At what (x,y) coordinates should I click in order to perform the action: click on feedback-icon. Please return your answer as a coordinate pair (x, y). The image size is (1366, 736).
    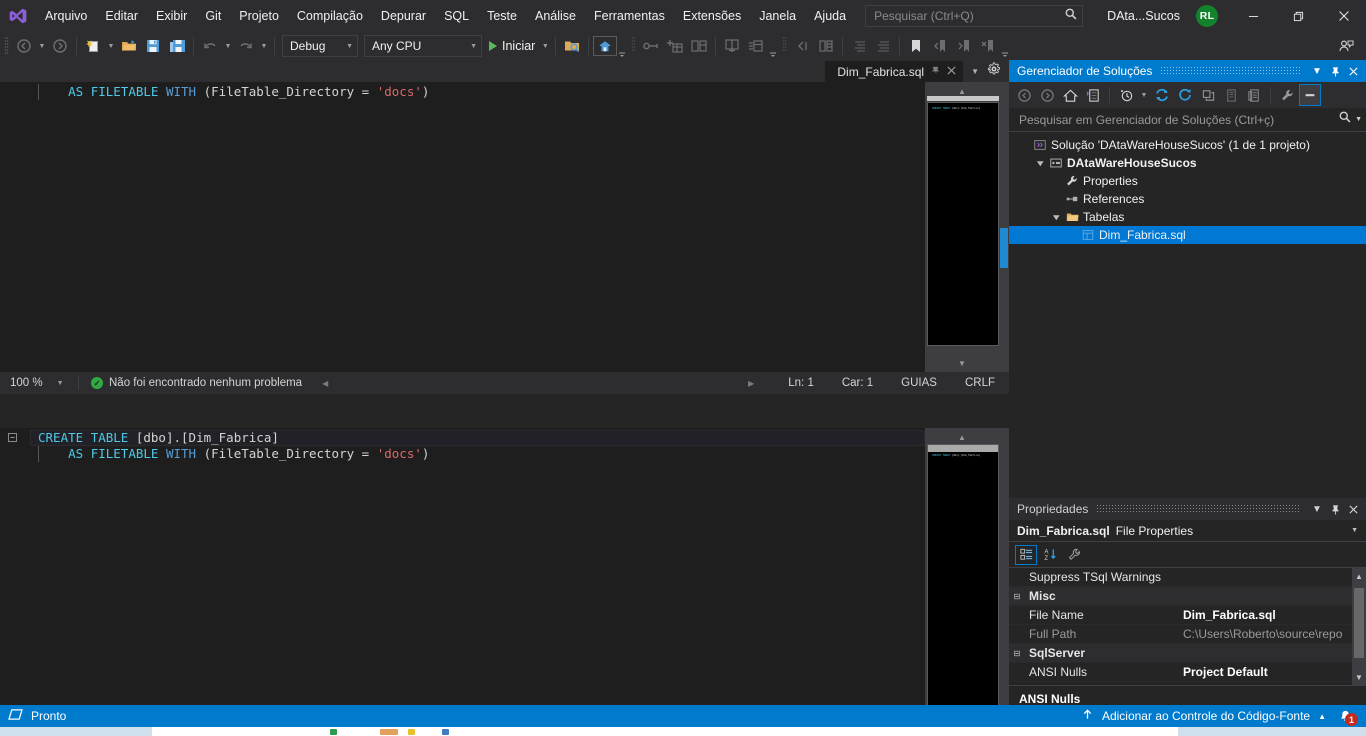
    Looking at the image, I should click on (1346, 46).